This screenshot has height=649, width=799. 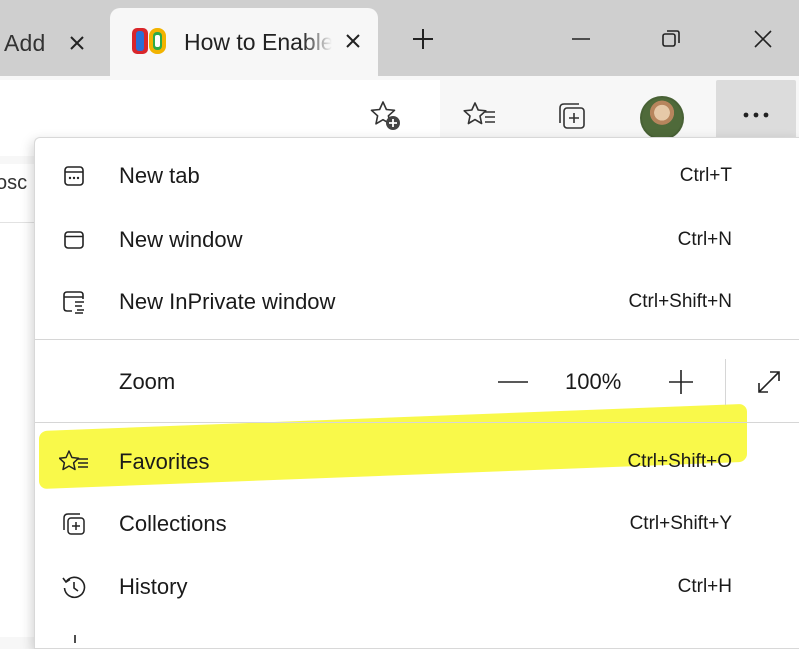 What do you see at coordinates (181, 239) in the screenshot?
I see `menu-item-label: New window` at bounding box center [181, 239].